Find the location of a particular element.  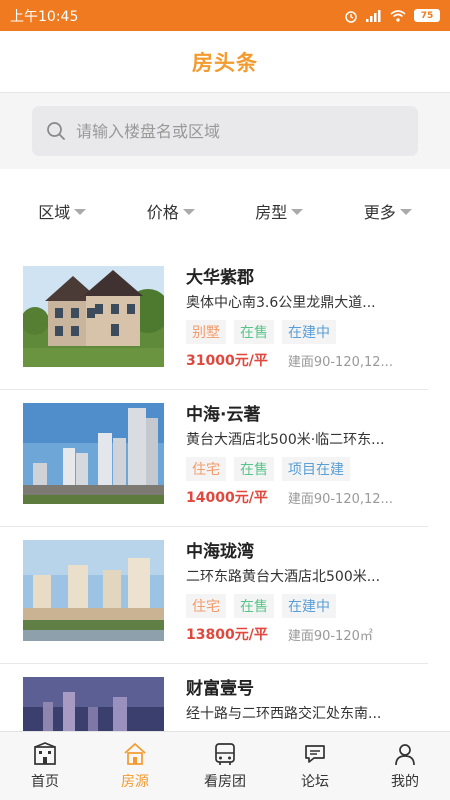

filter-label: 更多 is located at coordinates (379, 212).